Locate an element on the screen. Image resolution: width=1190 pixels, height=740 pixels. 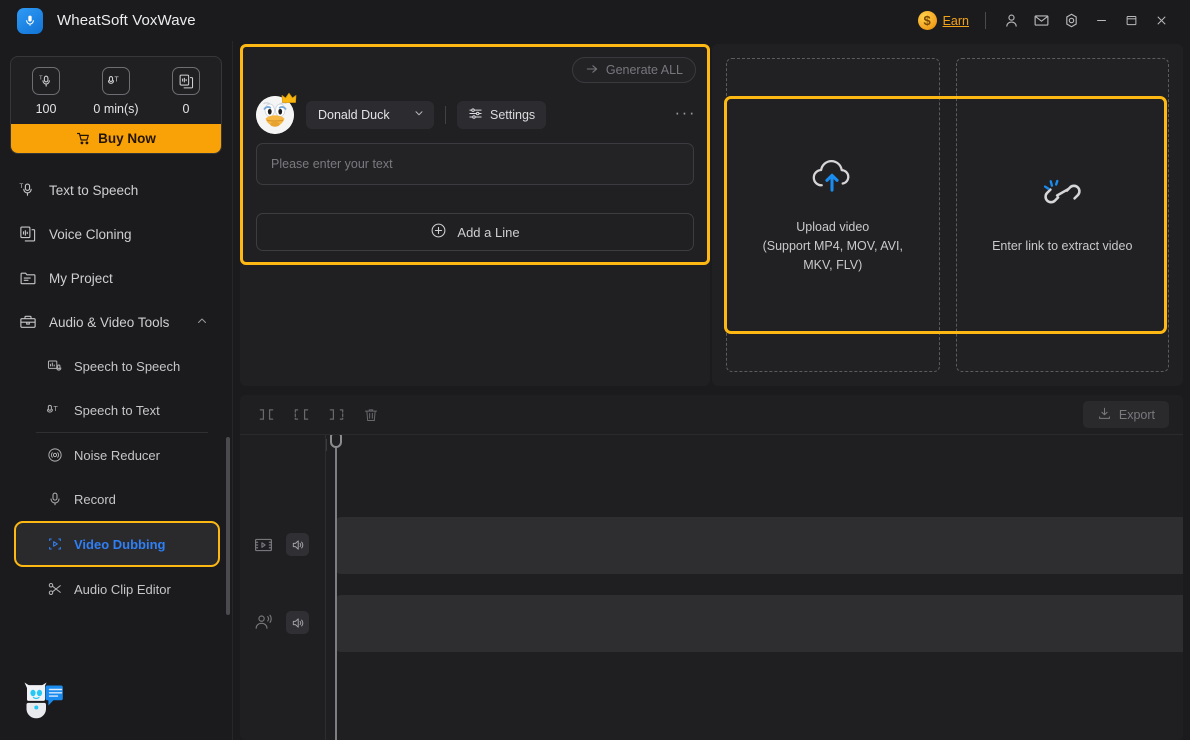
generate-all-button: Generate ALL is located at coordinates (633, 70).